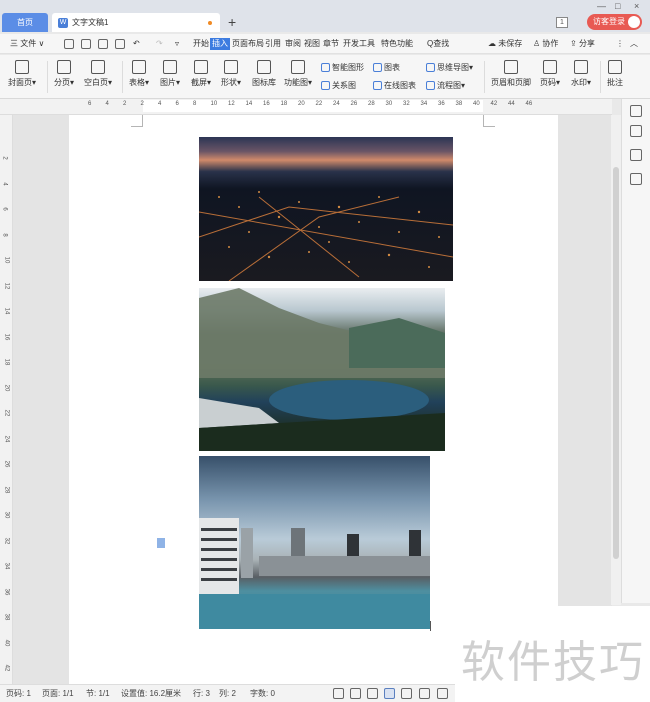 The image size is (650, 702). I want to click on cover-page-button: 封面页▾, so click(22, 74).